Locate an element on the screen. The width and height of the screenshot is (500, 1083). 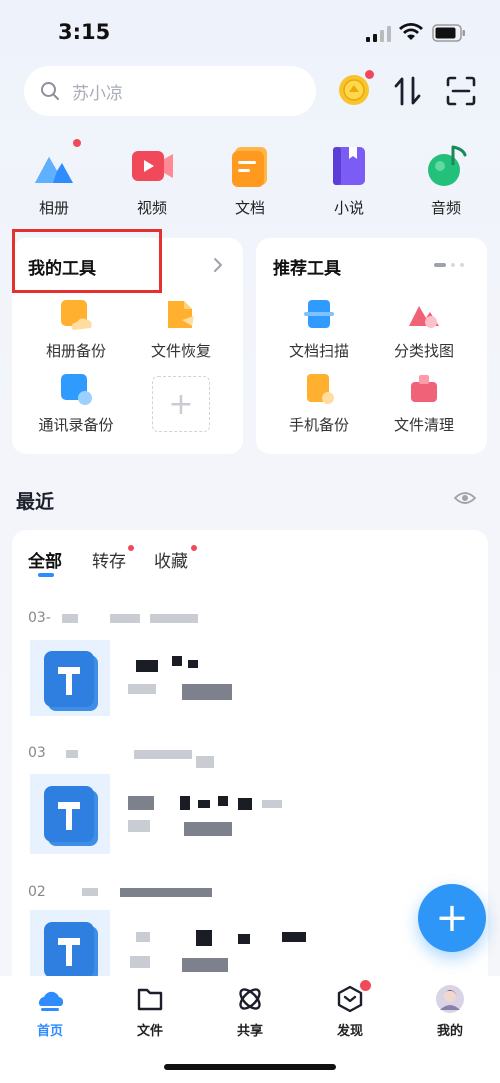
signal-icon is located at coordinates (378, 34).